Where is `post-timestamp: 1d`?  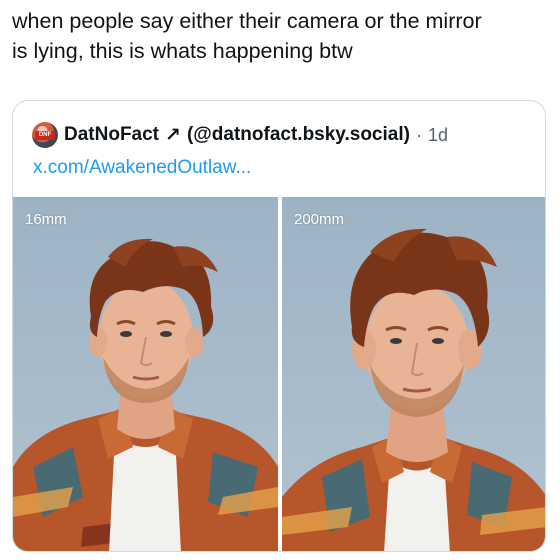 post-timestamp: 1d is located at coordinates (438, 135).